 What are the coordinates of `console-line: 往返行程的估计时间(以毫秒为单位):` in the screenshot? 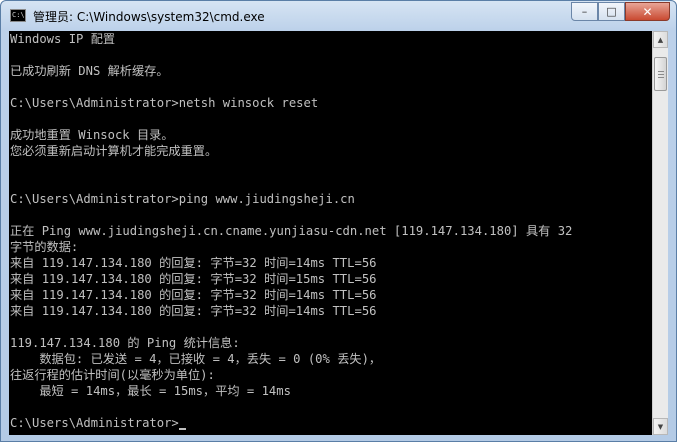 It's located at (112, 375).